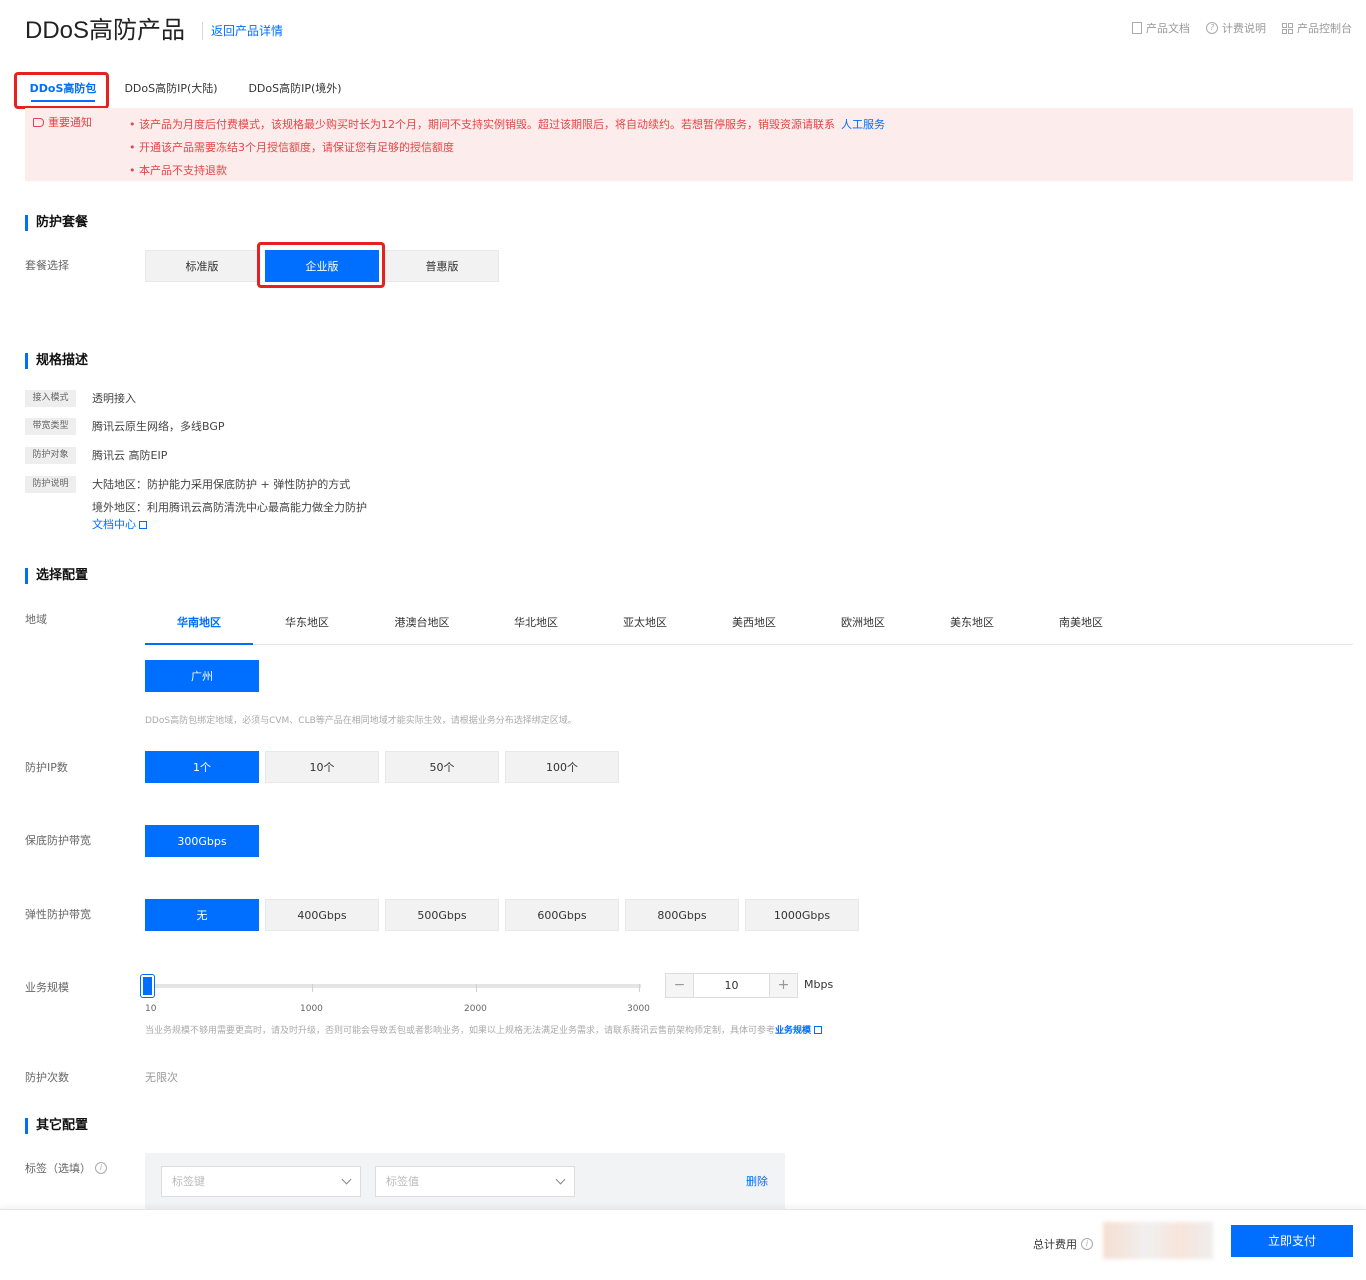 The height and width of the screenshot is (1280, 1366). Describe the element at coordinates (311, 1009) in the screenshot. I see `slider-label: 1000` at that location.